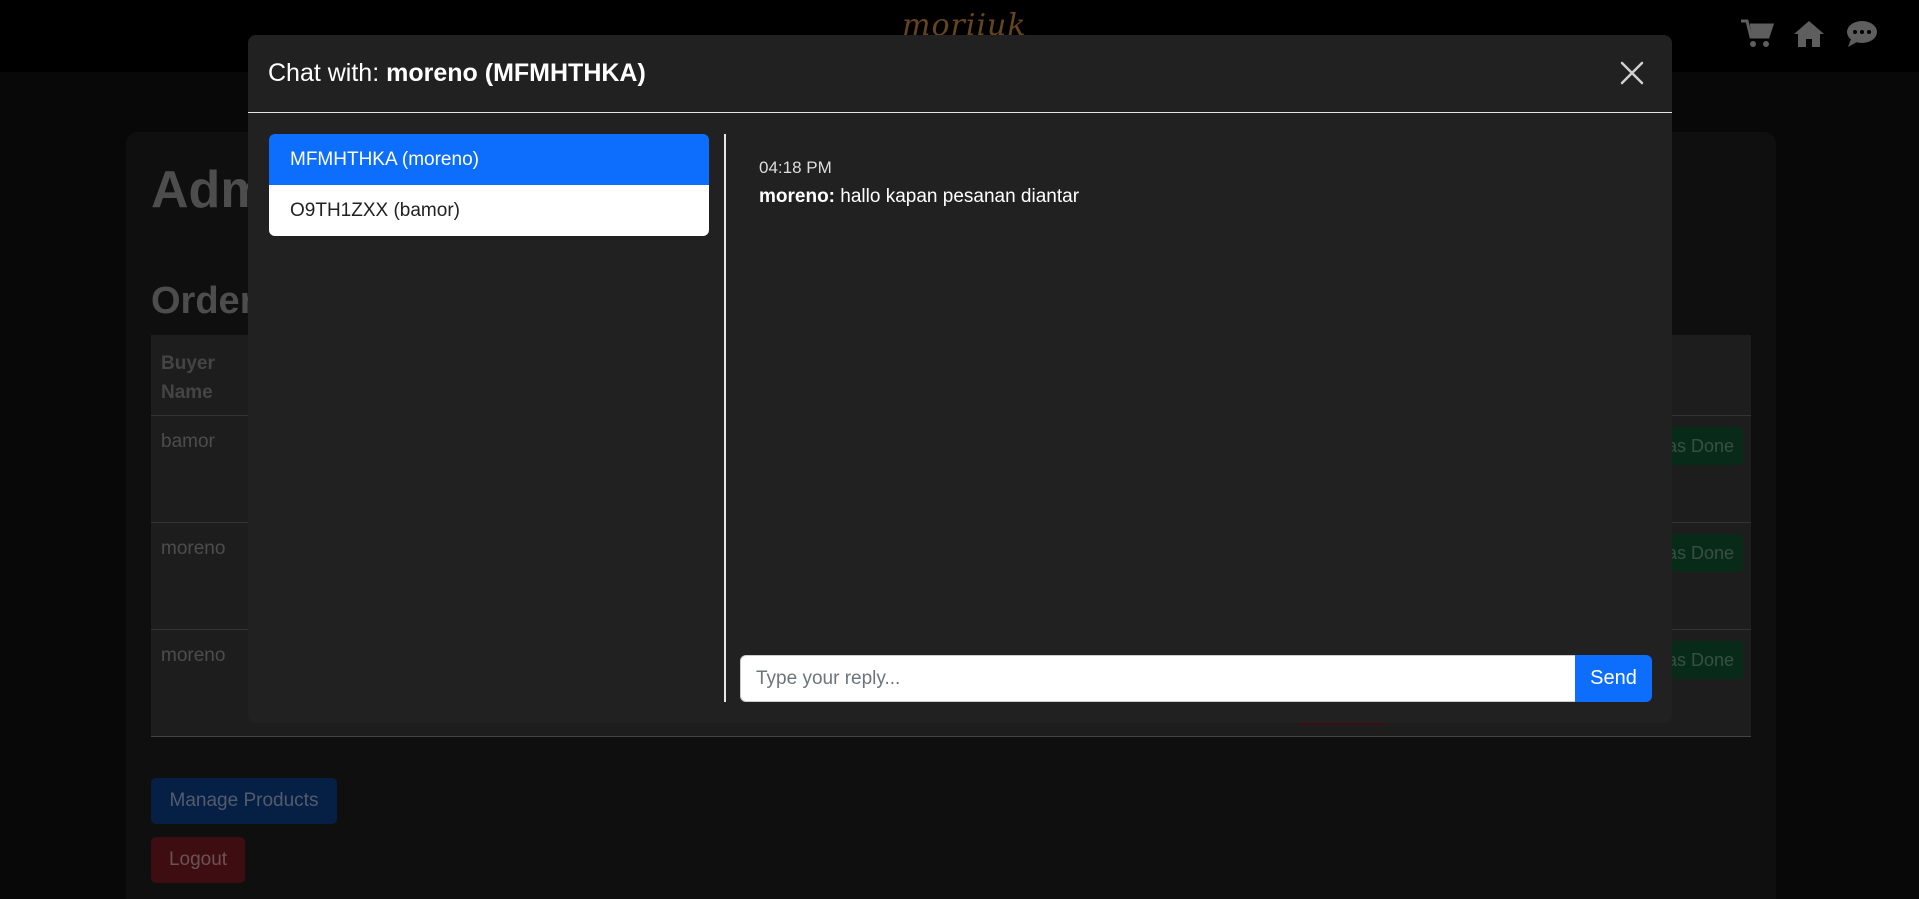  I want to click on conversation-item: O9TH1ZXX (bamor), so click(489, 210).